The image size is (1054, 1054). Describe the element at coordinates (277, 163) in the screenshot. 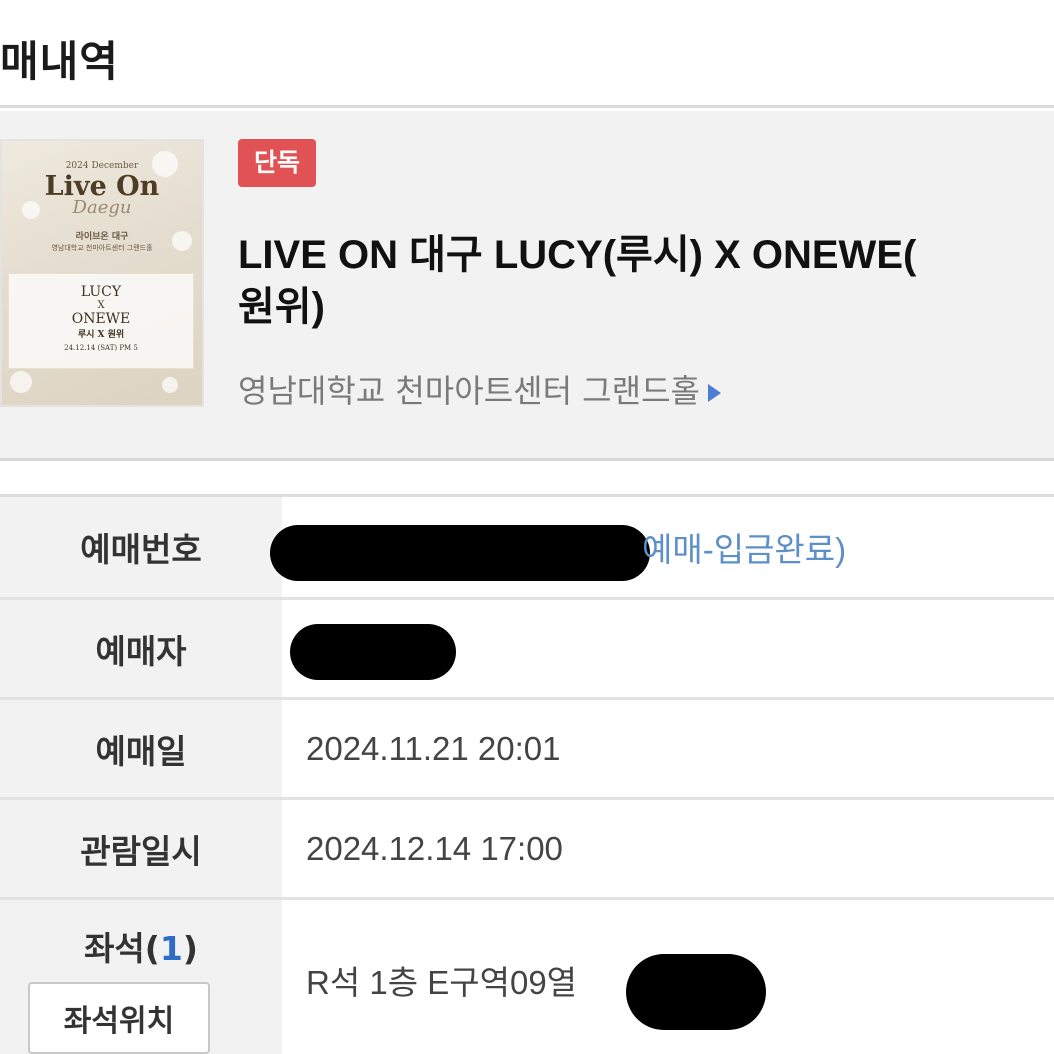

I see `exclusive-badge: 단독` at that location.